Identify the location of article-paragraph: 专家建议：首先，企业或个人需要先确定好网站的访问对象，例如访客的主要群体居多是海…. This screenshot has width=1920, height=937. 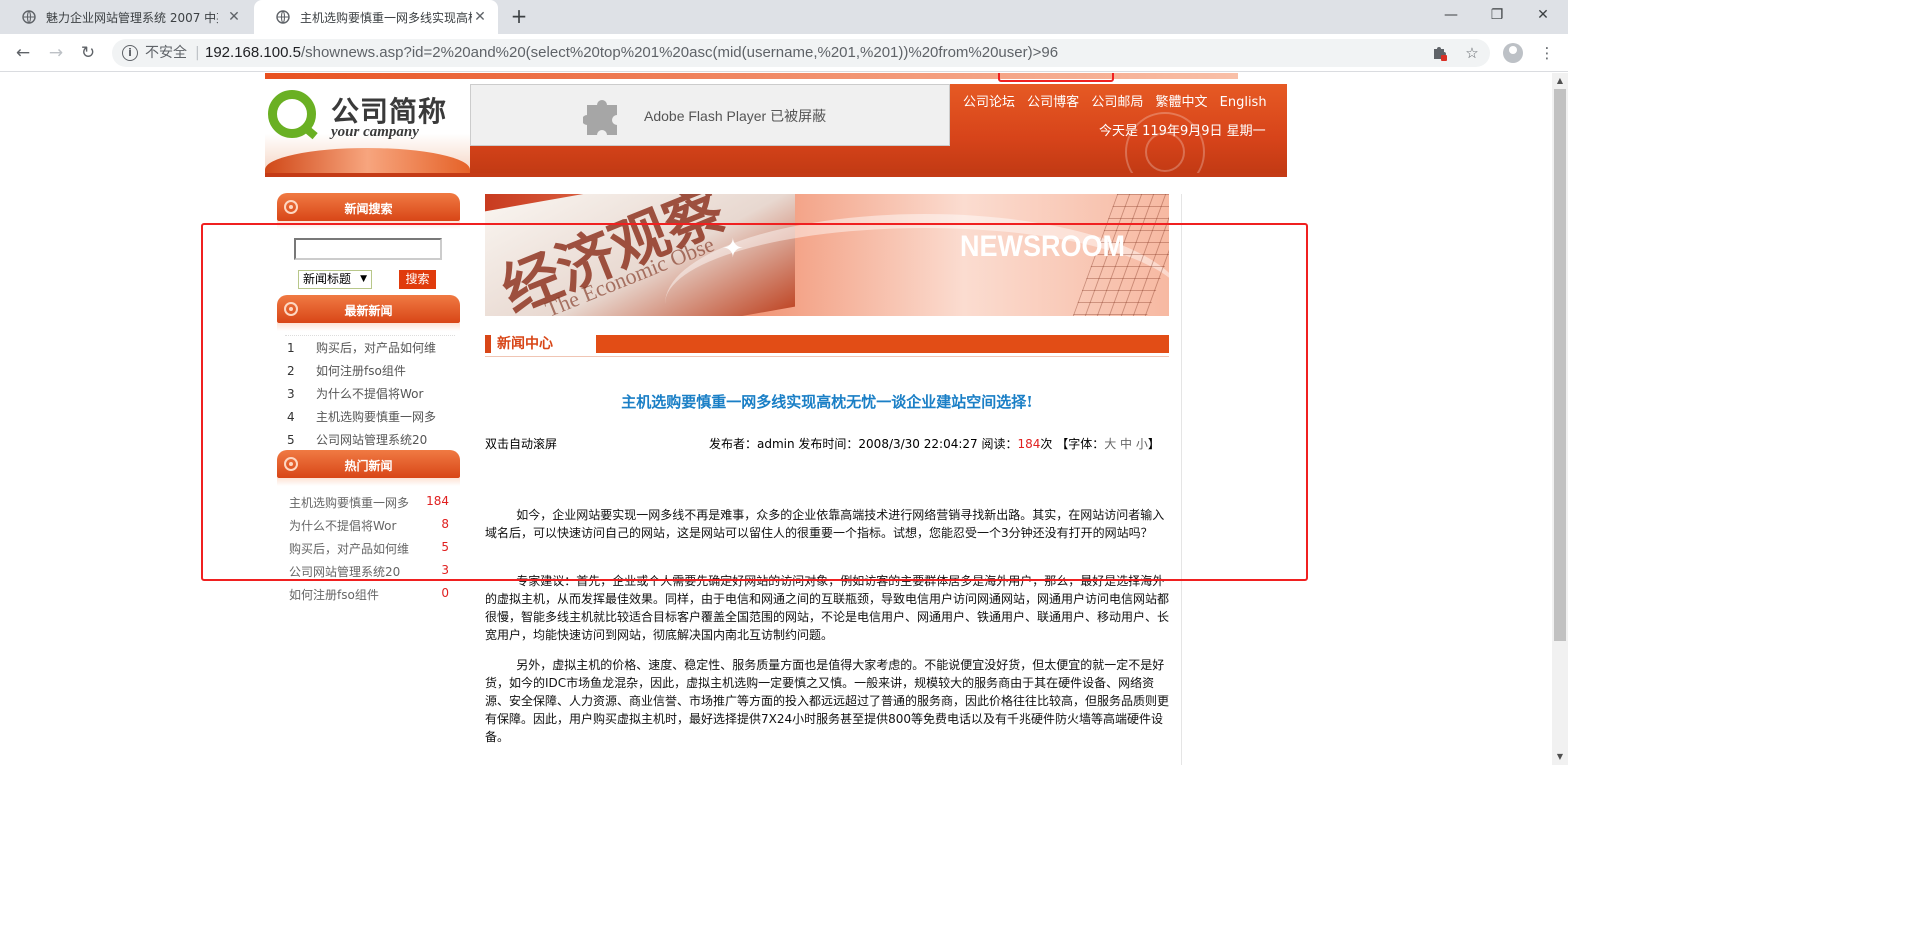
(827, 608).